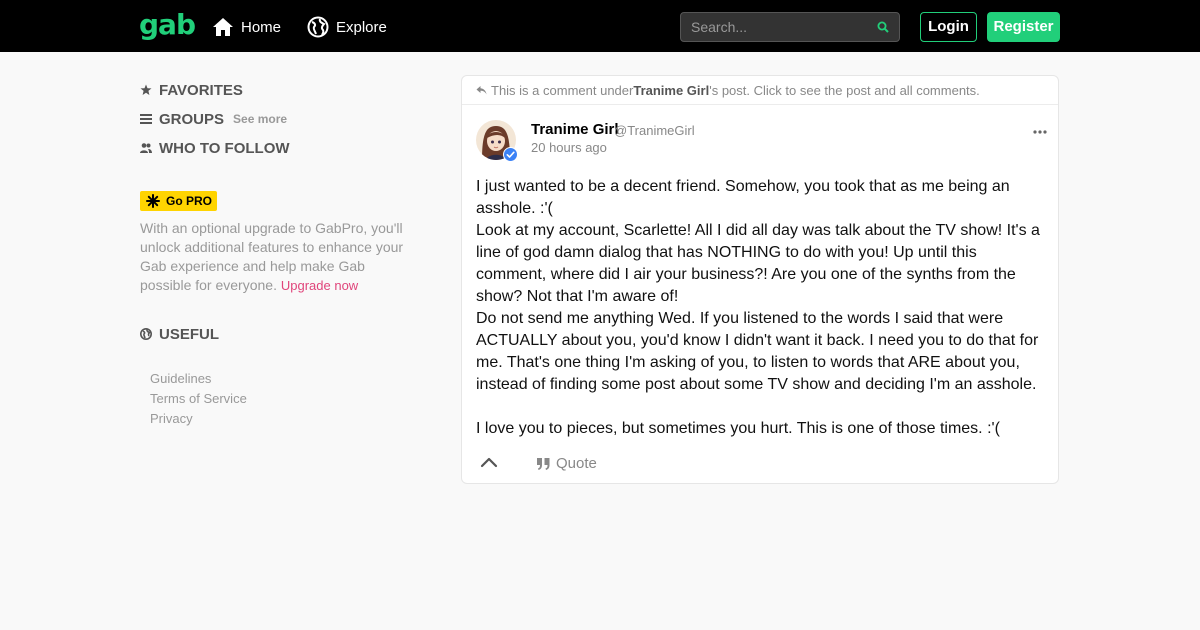 The height and width of the screenshot is (630, 1200). I want to click on register-button: Register, so click(1023, 27).